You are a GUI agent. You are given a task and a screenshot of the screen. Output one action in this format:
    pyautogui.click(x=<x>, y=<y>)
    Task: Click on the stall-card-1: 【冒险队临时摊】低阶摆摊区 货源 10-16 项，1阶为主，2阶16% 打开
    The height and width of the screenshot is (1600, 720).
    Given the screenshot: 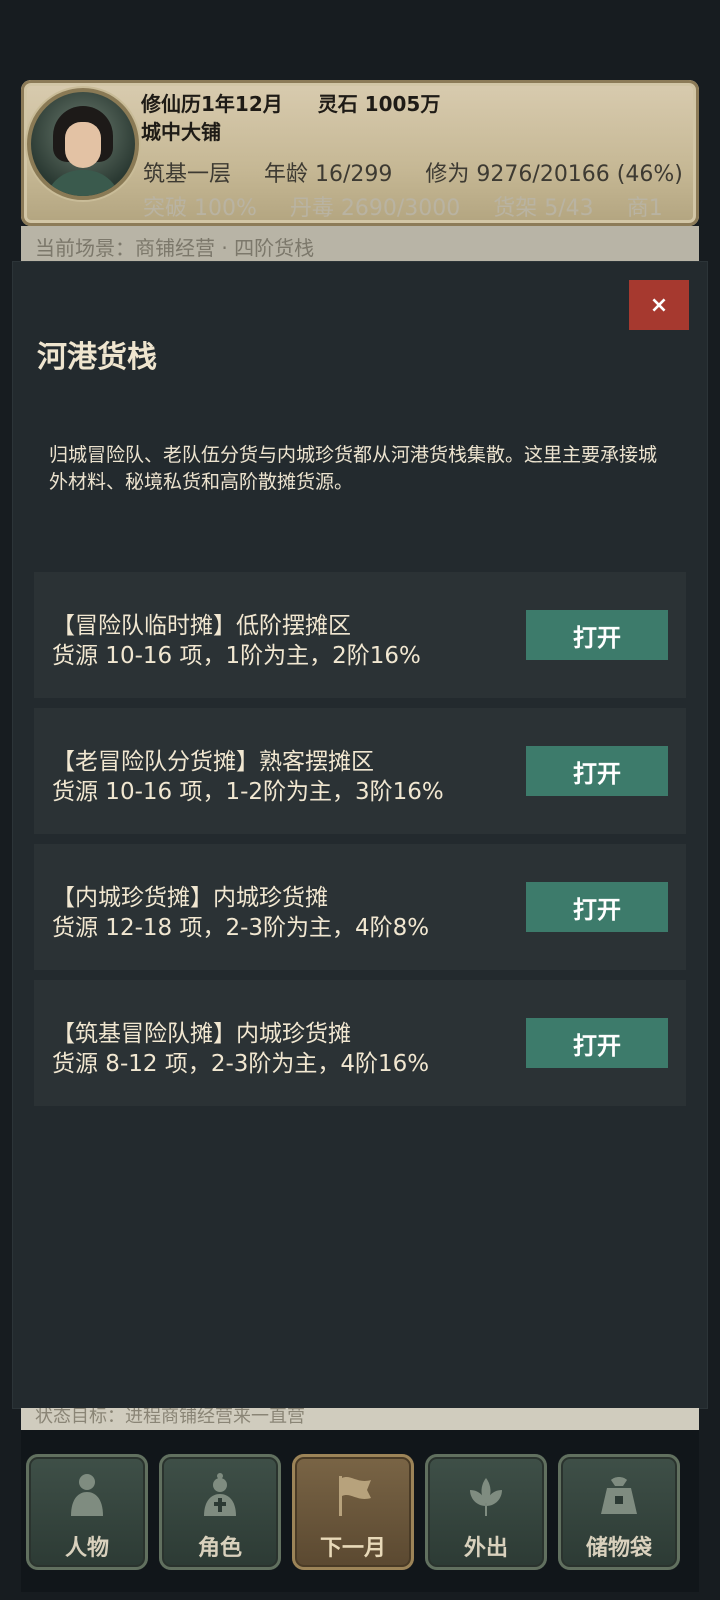 What is the action you would take?
    pyautogui.click(x=360, y=635)
    